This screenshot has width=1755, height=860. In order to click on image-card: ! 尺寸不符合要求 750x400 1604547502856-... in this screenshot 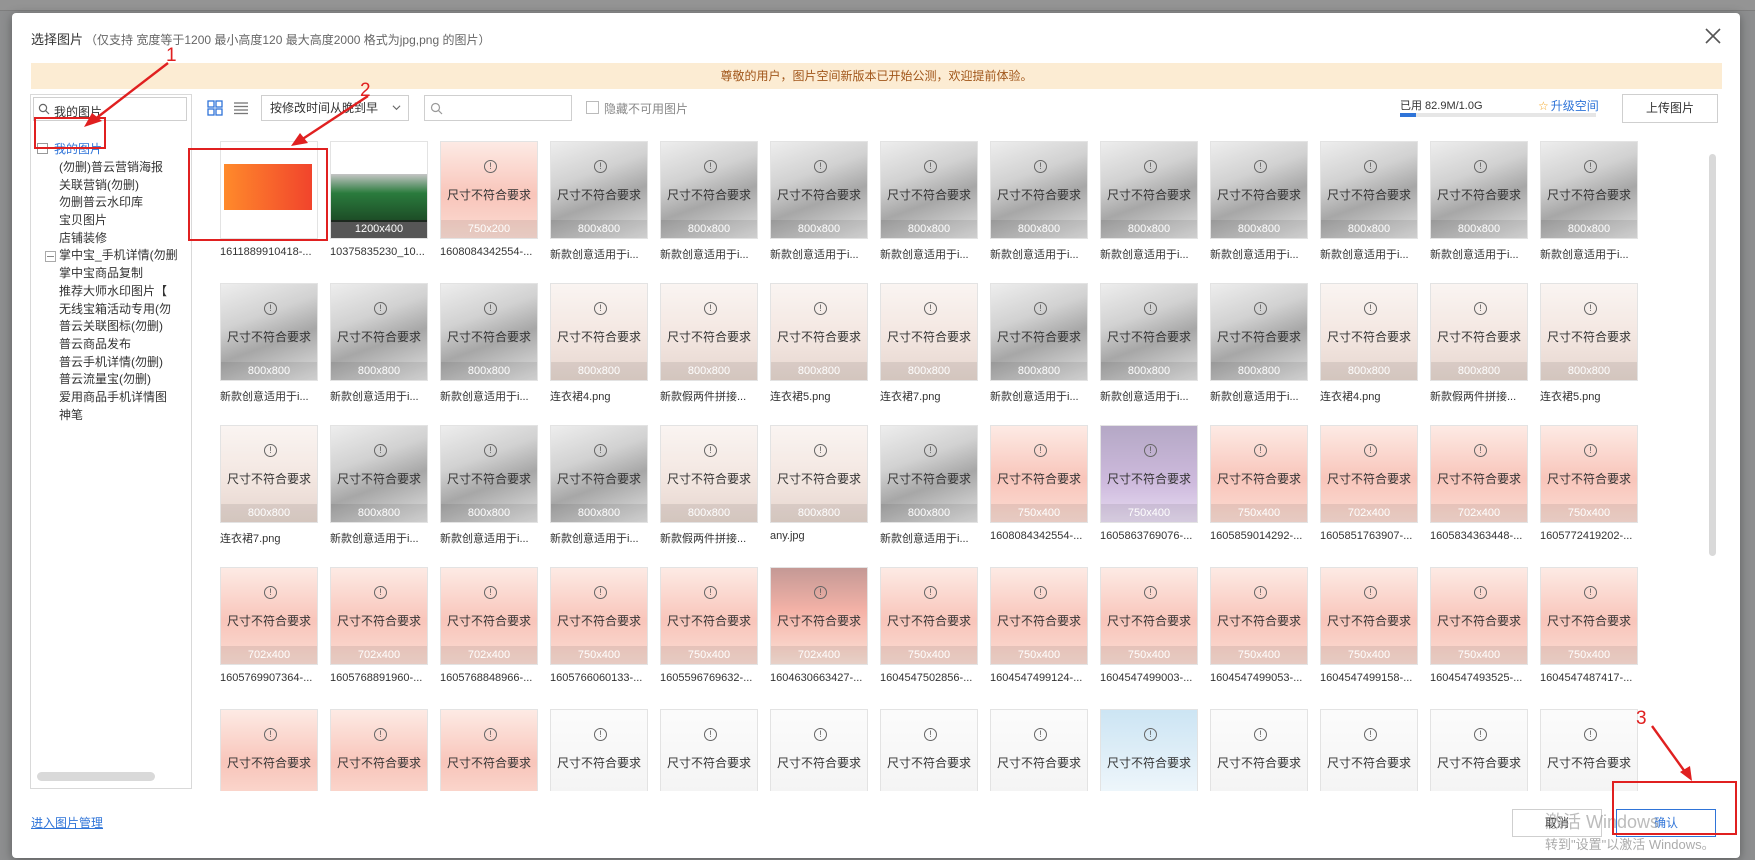, I will do `click(924, 632)`.